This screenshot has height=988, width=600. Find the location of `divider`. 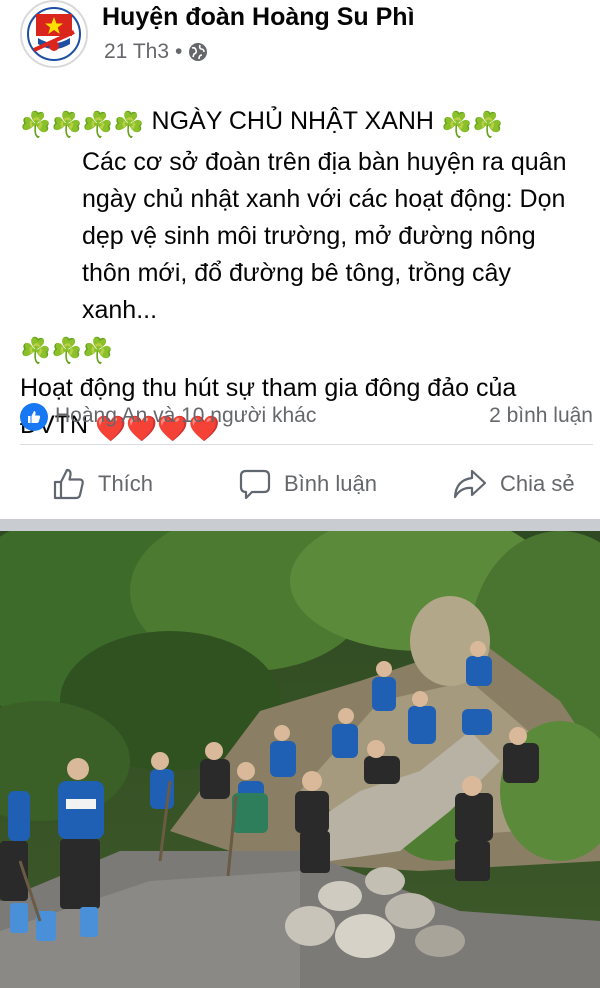

divider is located at coordinates (306, 444).